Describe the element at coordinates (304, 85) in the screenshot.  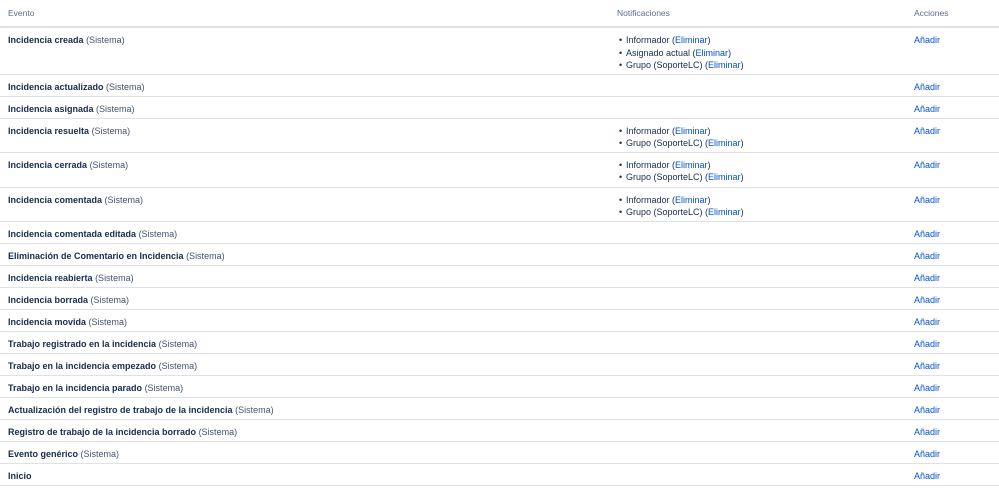
I see `event-cell: Incidencia actualizado (Sistema)` at that location.